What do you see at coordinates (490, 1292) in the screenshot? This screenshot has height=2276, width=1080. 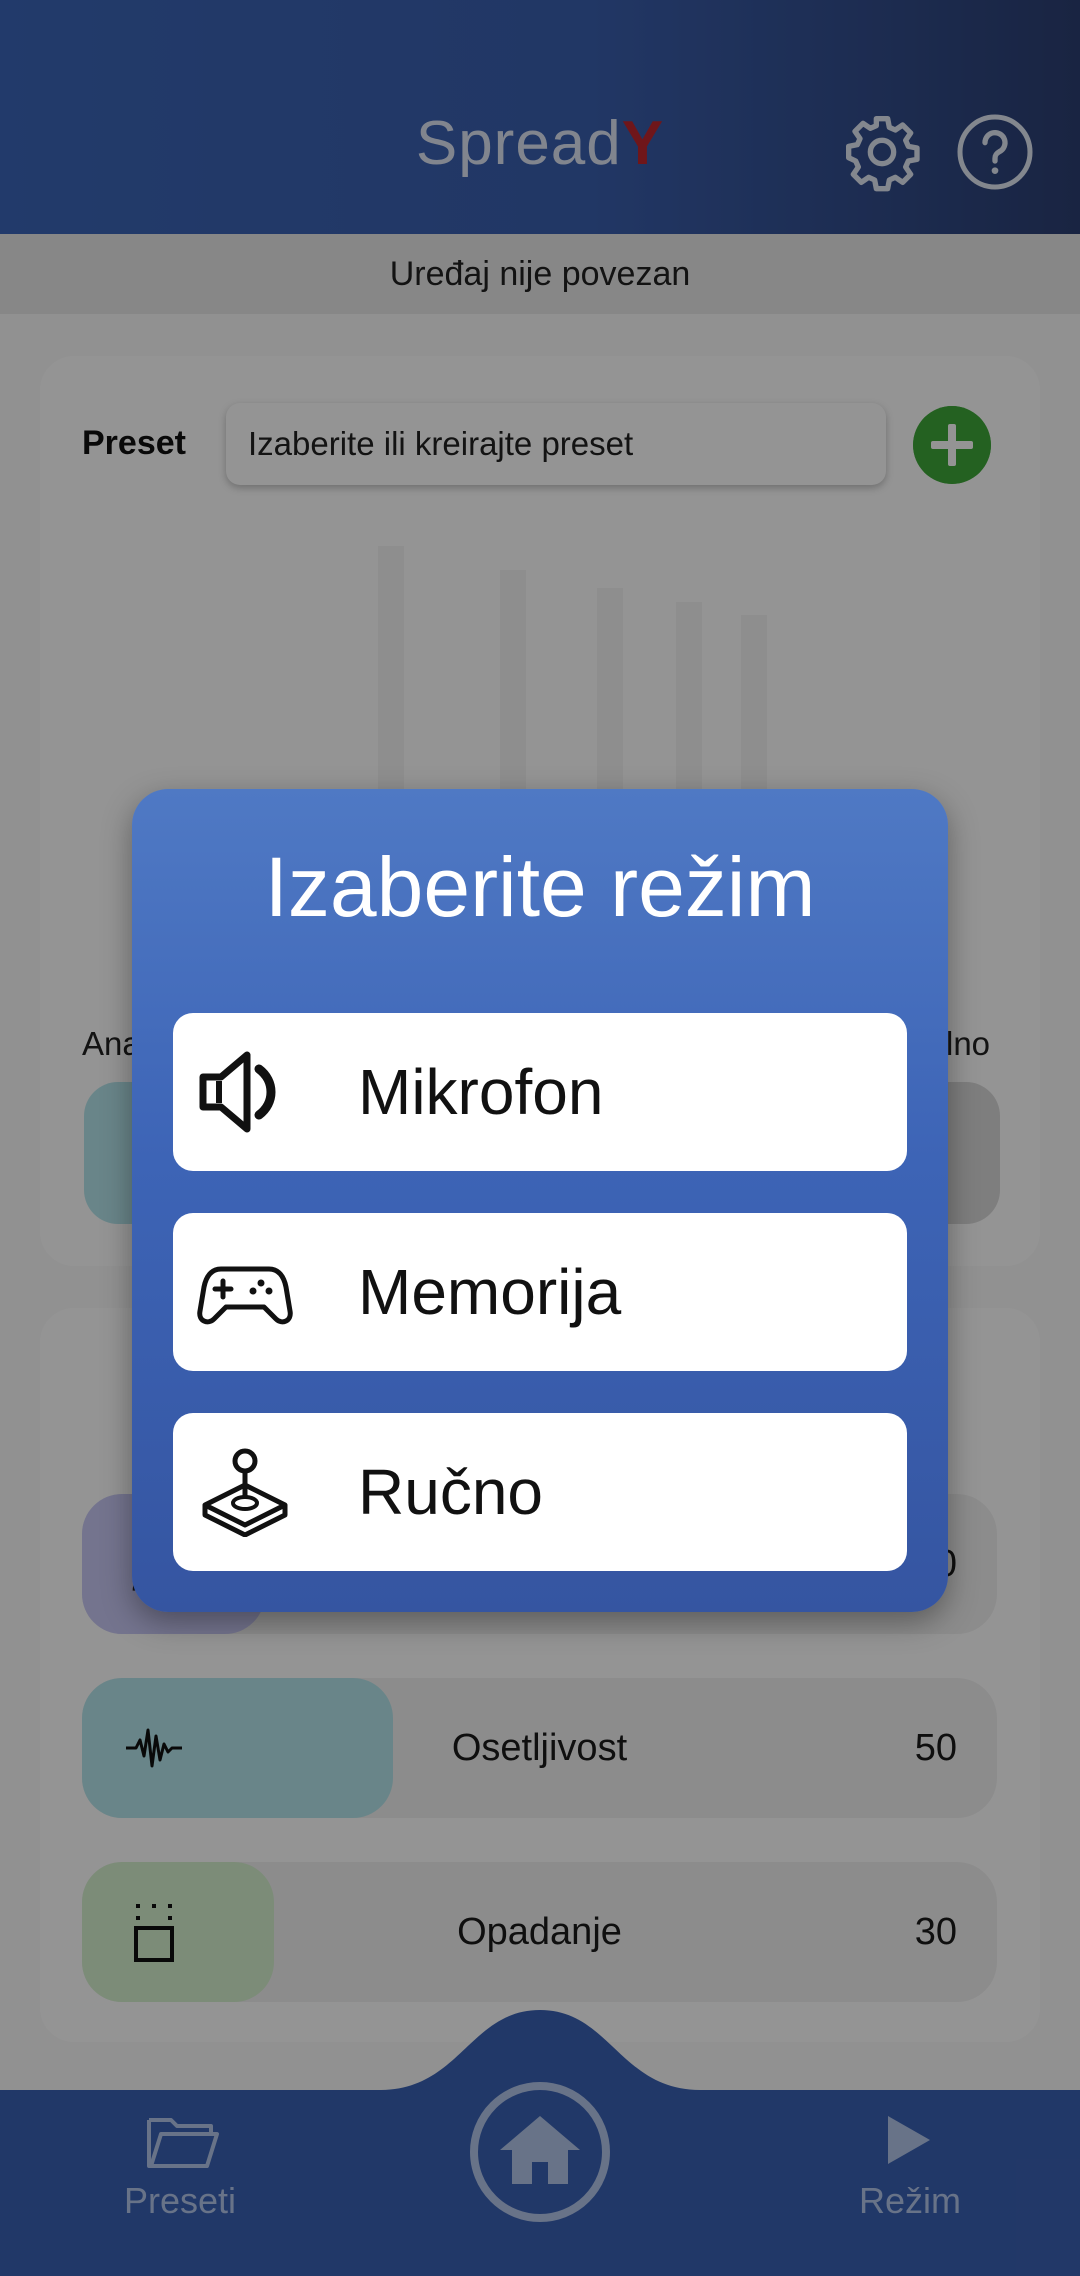 I see `mode-option-label: Memorija` at bounding box center [490, 1292].